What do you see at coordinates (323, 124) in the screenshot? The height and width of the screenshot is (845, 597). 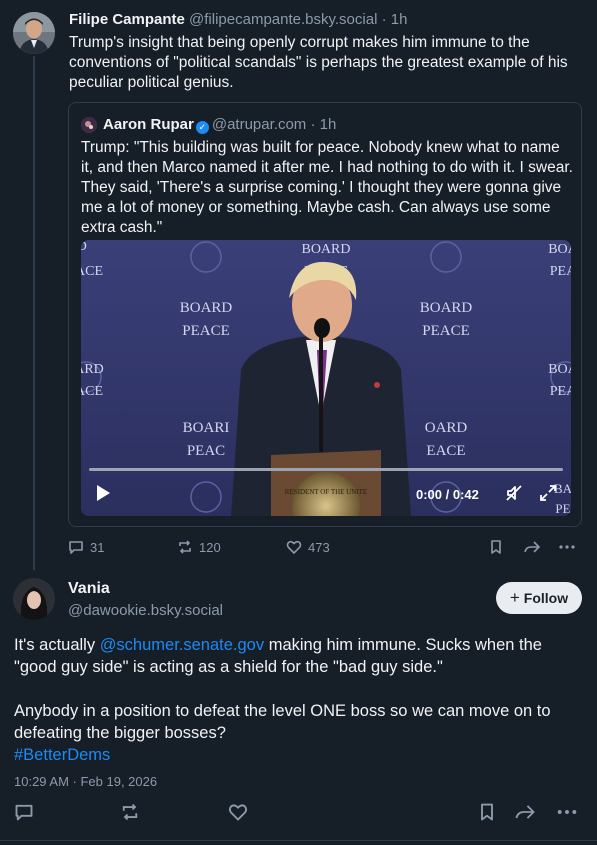 I see `quote-time: · 1h` at bounding box center [323, 124].